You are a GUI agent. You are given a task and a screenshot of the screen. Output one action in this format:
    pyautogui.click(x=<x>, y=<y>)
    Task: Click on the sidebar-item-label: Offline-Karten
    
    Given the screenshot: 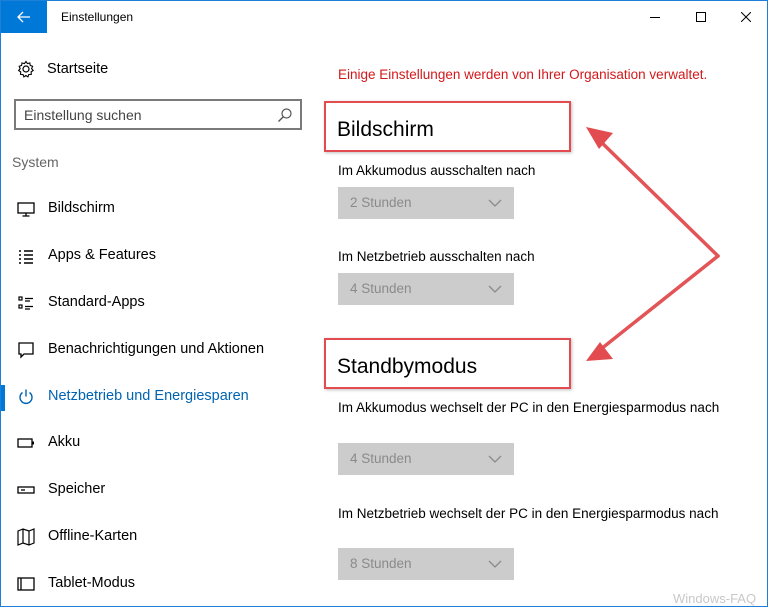 What is the action you would take?
    pyautogui.click(x=93, y=536)
    